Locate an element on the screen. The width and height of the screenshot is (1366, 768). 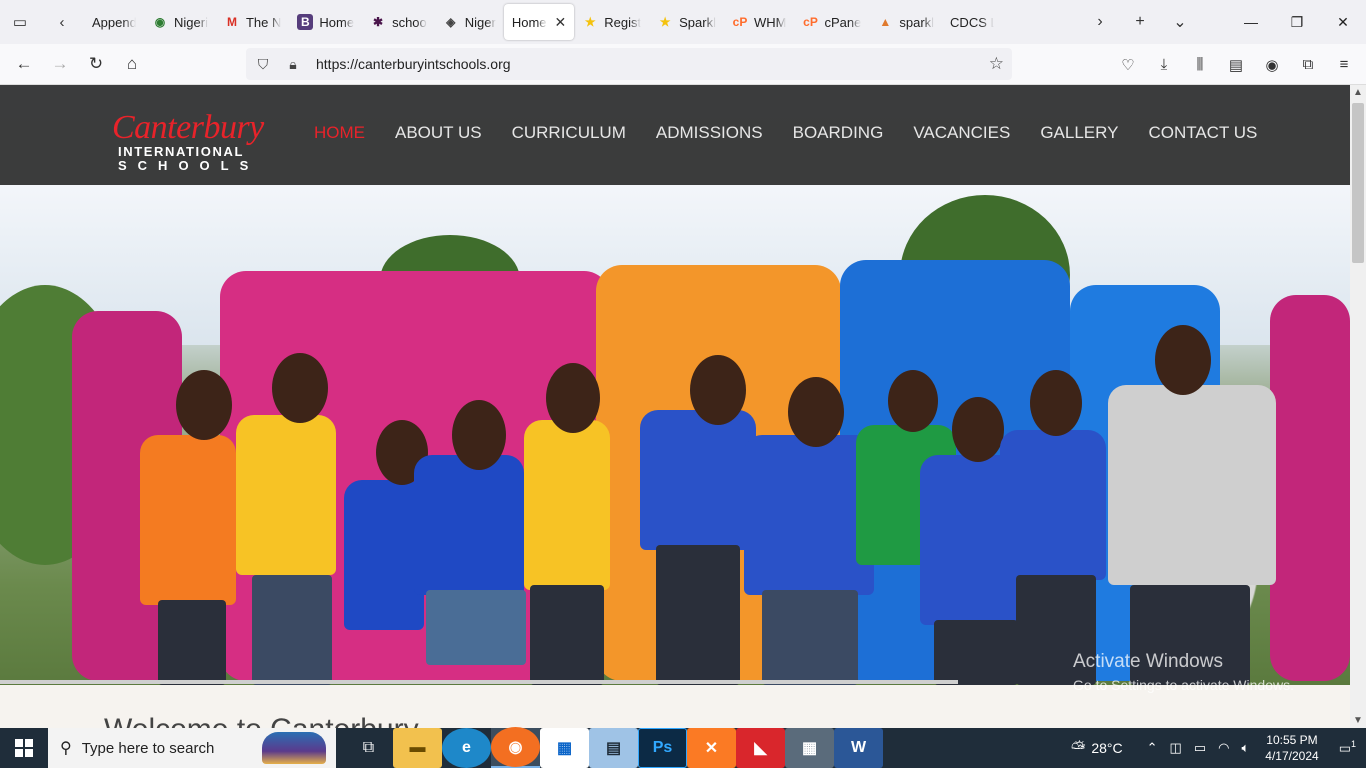
photoshop-icon: Ps is located at coordinates (662, 748).